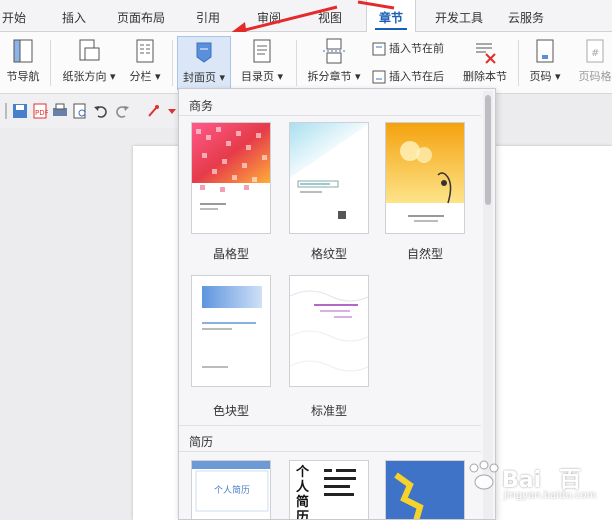 This screenshot has height=520, width=612. I want to click on page-number-button: 页码 ▾, so click(545, 63).